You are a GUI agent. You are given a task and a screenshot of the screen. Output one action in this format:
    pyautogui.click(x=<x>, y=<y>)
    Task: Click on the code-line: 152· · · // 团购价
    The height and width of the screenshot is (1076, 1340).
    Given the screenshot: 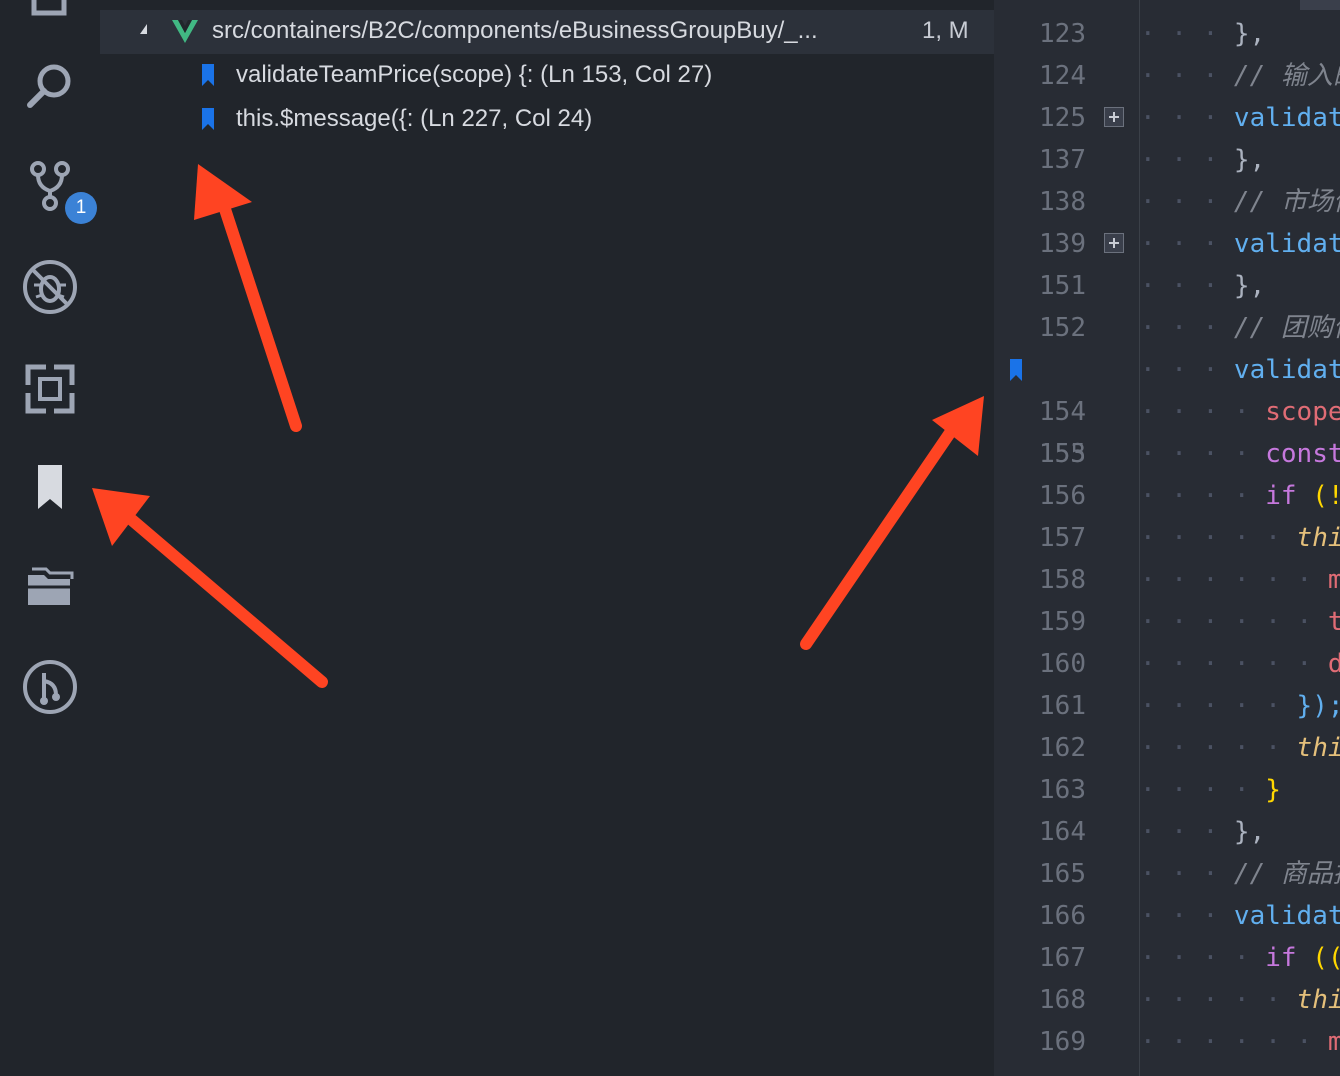 What is the action you would take?
    pyautogui.click(x=1189, y=328)
    